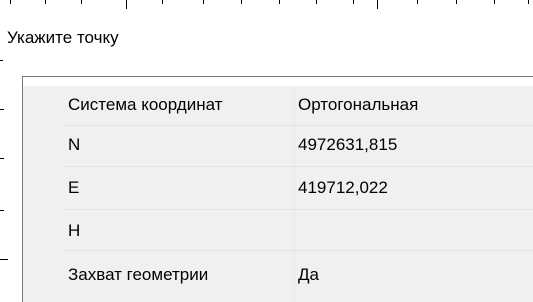  What do you see at coordinates (415, 230) in the screenshot?
I see `property-value` at bounding box center [415, 230].